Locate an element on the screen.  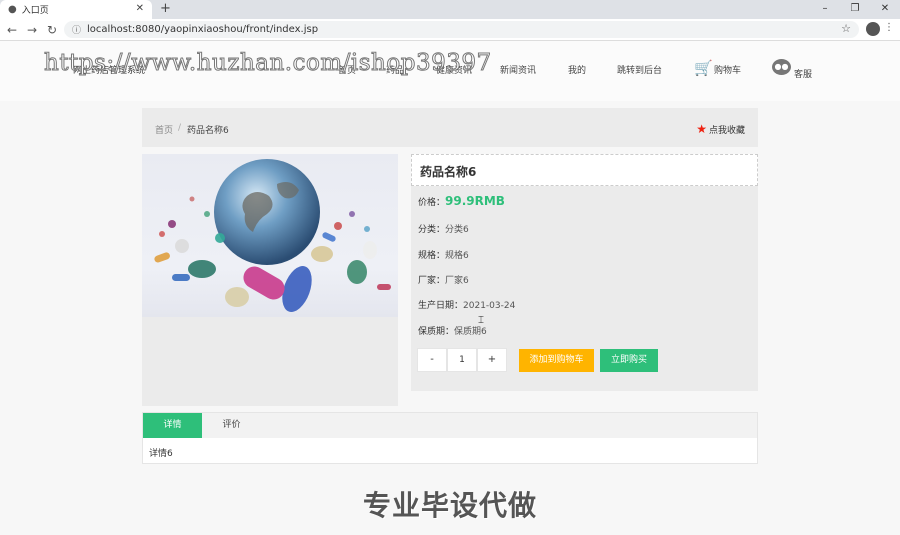
field-value: 保质期6 is located at coordinates (470, 332).